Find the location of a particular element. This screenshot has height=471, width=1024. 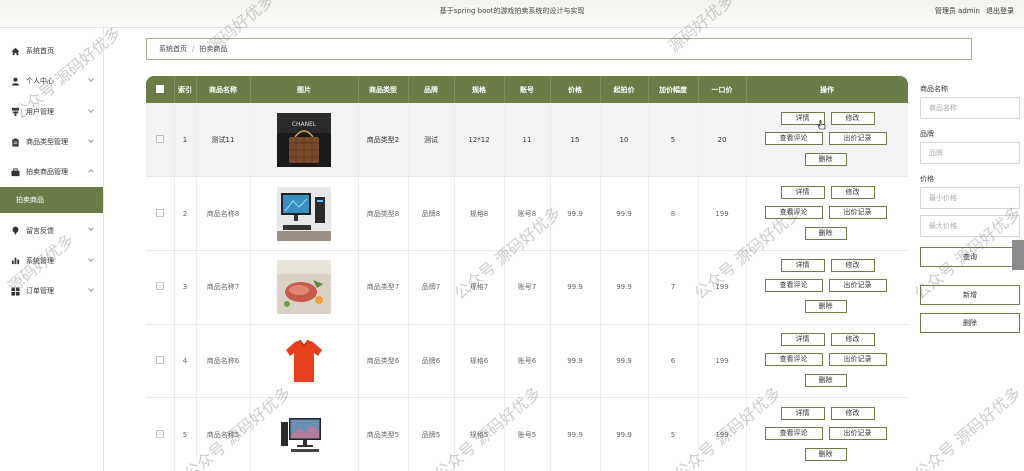

cell-name: 商品名称6 is located at coordinates (223, 361).